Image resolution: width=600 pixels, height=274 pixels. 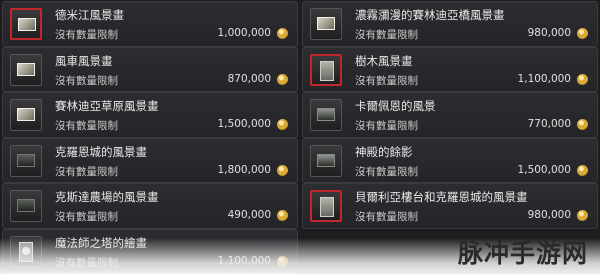 I want to click on tower-painting-icon, so click(x=26, y=251).